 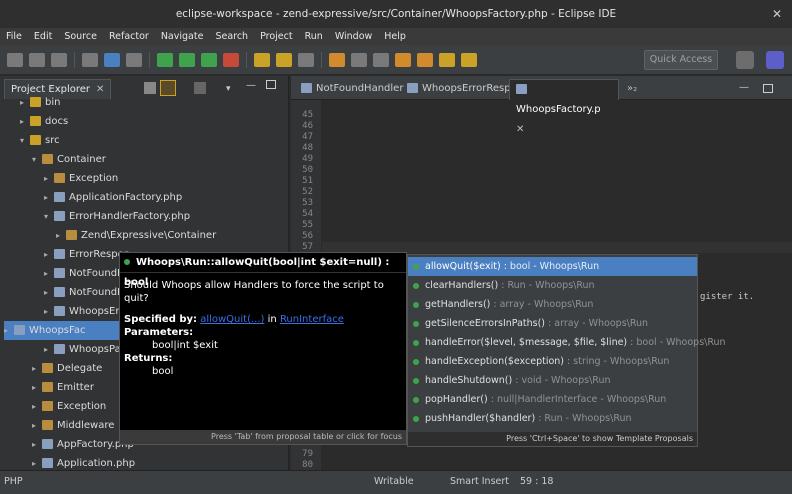 What do you see at coordinates (231, 36) in the screenshot?
I see `menu-search: Search` at bounding box center [231, 36].